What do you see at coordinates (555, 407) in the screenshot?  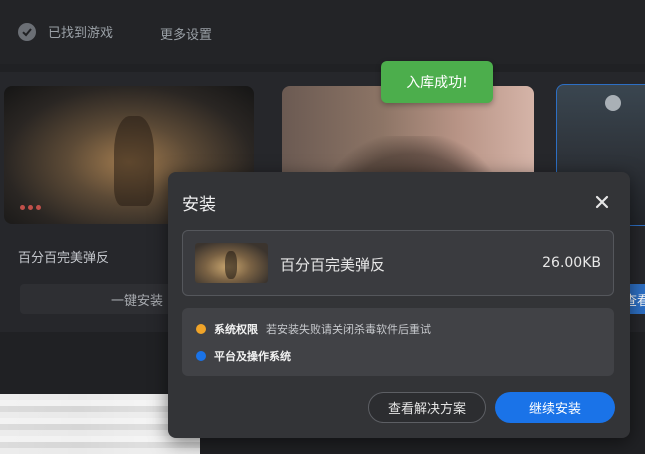 I see `continue-install-button: 继续安装` at bounding box center [555, 407].